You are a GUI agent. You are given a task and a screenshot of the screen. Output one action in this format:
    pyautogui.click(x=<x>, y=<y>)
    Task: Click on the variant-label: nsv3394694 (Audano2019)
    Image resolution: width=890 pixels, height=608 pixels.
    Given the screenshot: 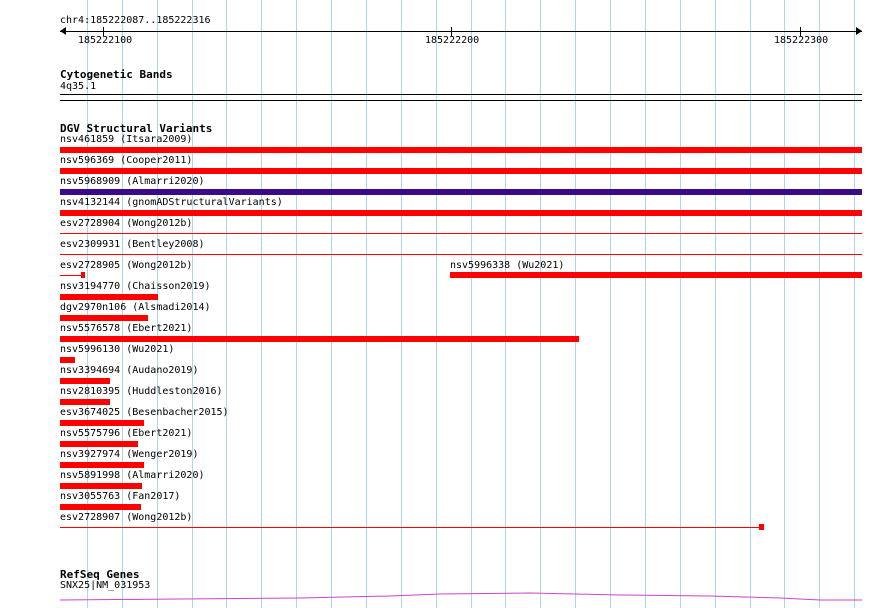 What is the action you would take?
    pyautogui.click(x=129, y=371)
    